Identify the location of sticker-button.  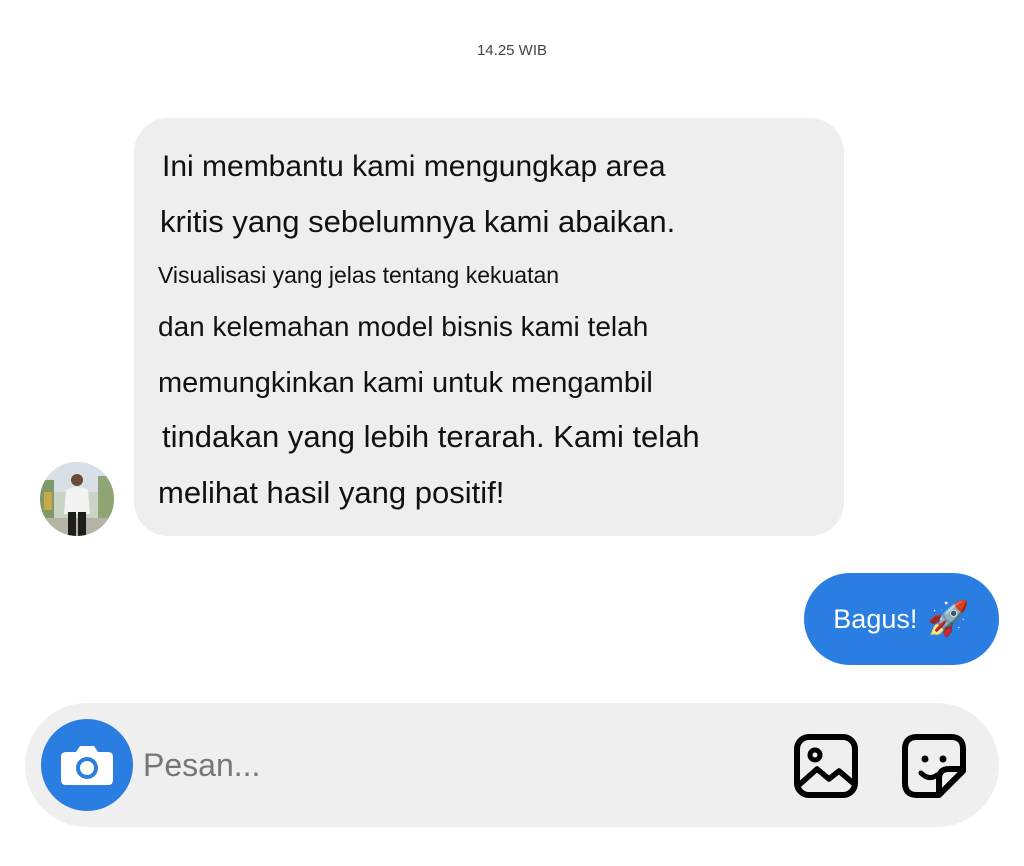
(934, 766).